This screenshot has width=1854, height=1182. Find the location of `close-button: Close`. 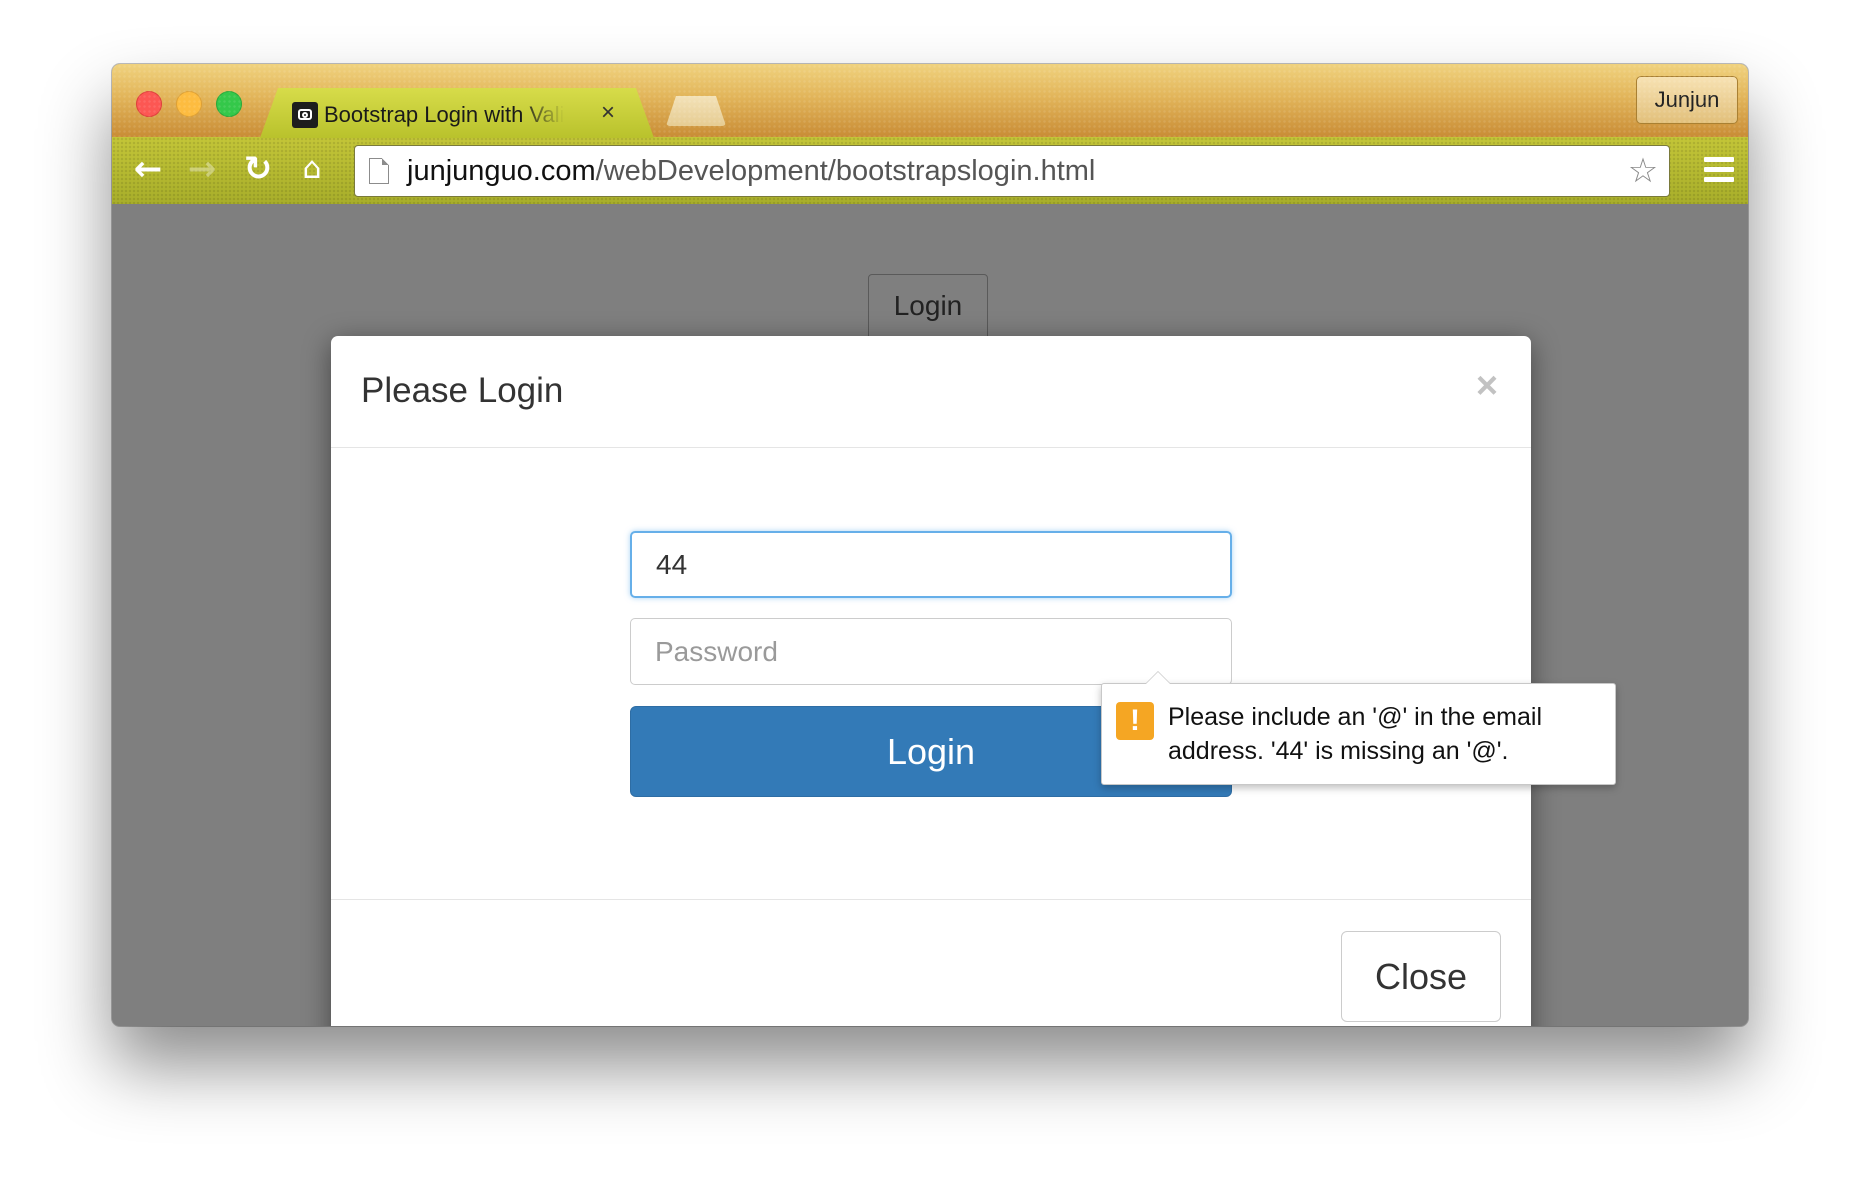

close-button: Close is located at coordinates (1421, 976).